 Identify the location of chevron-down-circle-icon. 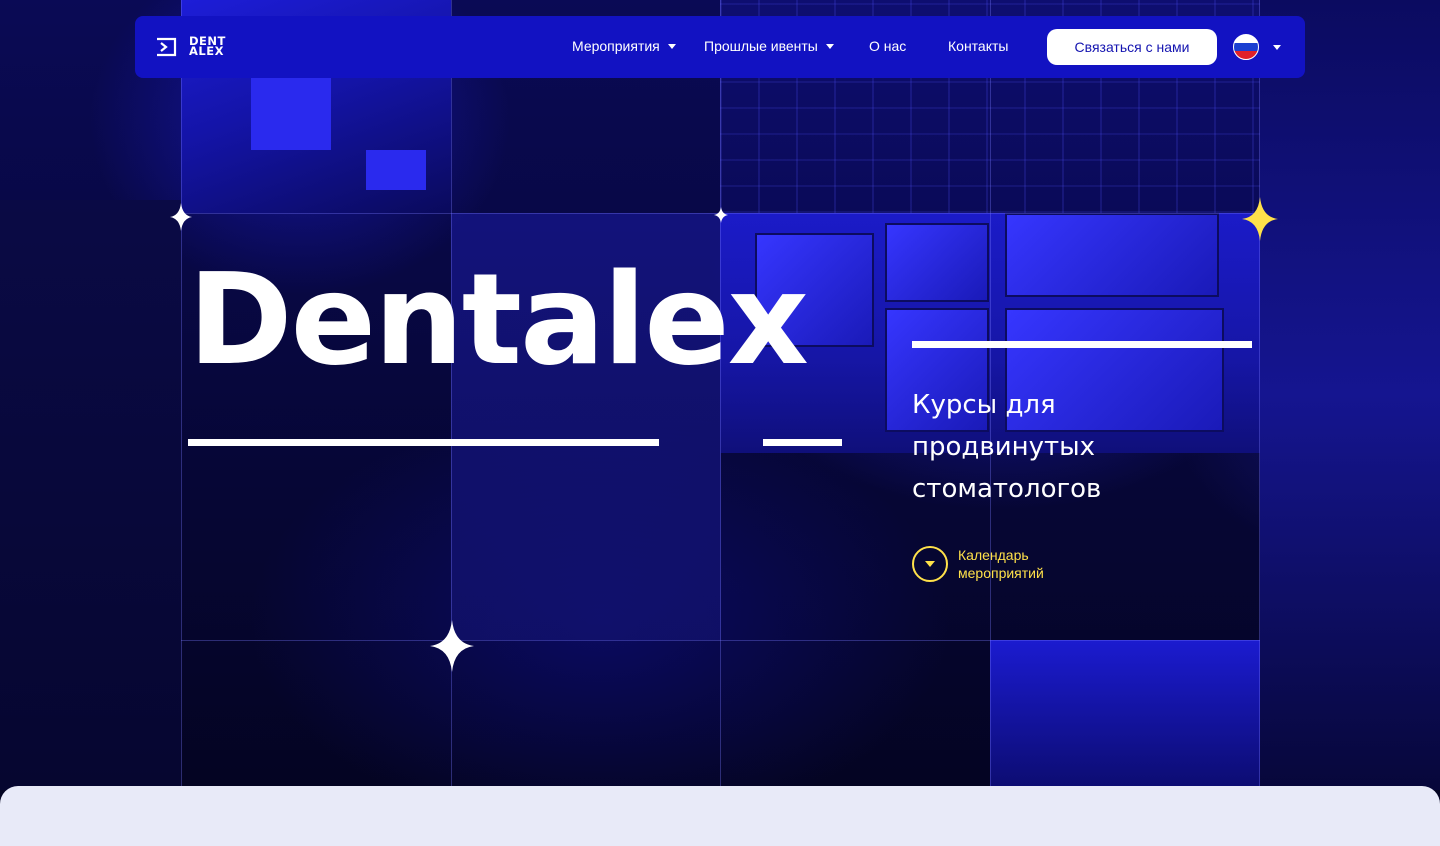
(930, 564).